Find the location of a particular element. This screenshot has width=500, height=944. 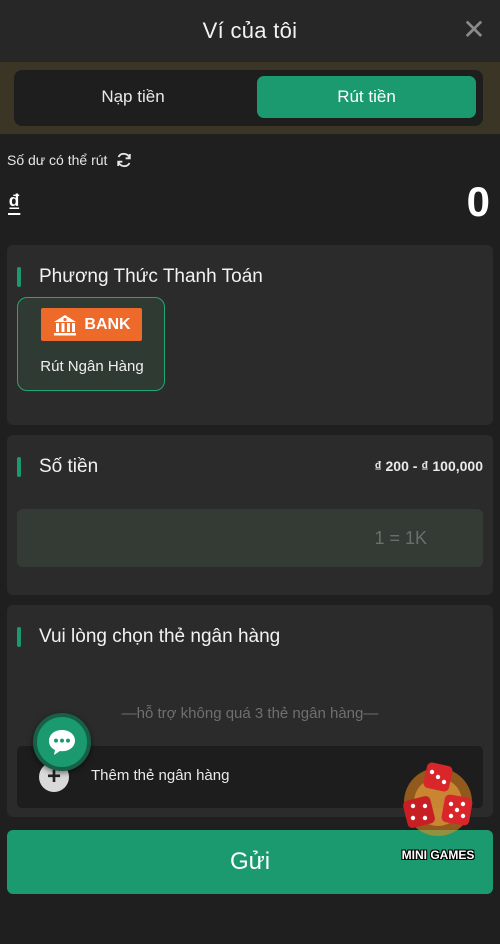

balance-label-row: Số dư có thể rút is located at coordinates (70, 160).